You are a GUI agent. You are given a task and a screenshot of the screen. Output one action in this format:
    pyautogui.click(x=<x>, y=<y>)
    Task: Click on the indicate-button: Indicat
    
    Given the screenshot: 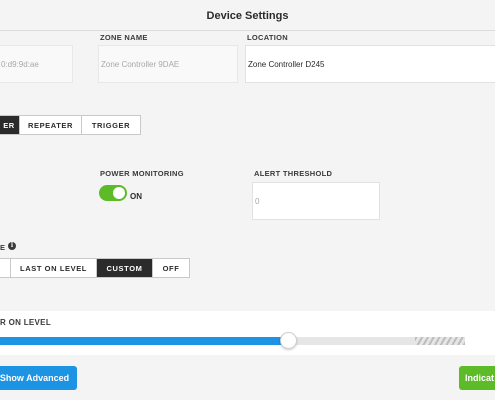 What is the action you would take?
    pyautogui.click(x=477, y=378)
    